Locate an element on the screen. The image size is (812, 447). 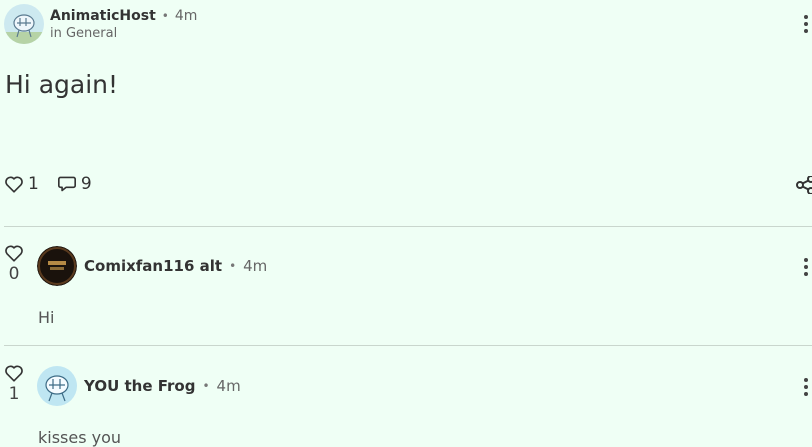
share-icon is located at coordinates (804, 185).